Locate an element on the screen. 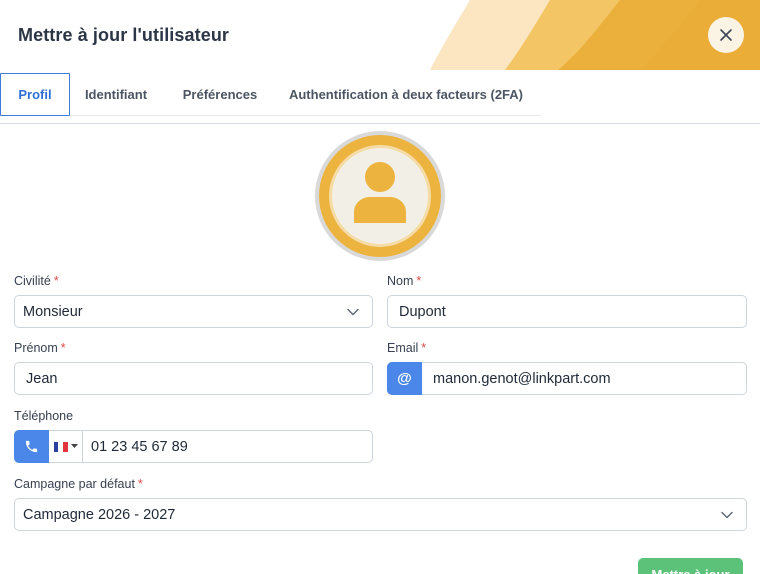 The height and width of the screenshot is (574, 760). avatar is located at coordinates (380, 196).